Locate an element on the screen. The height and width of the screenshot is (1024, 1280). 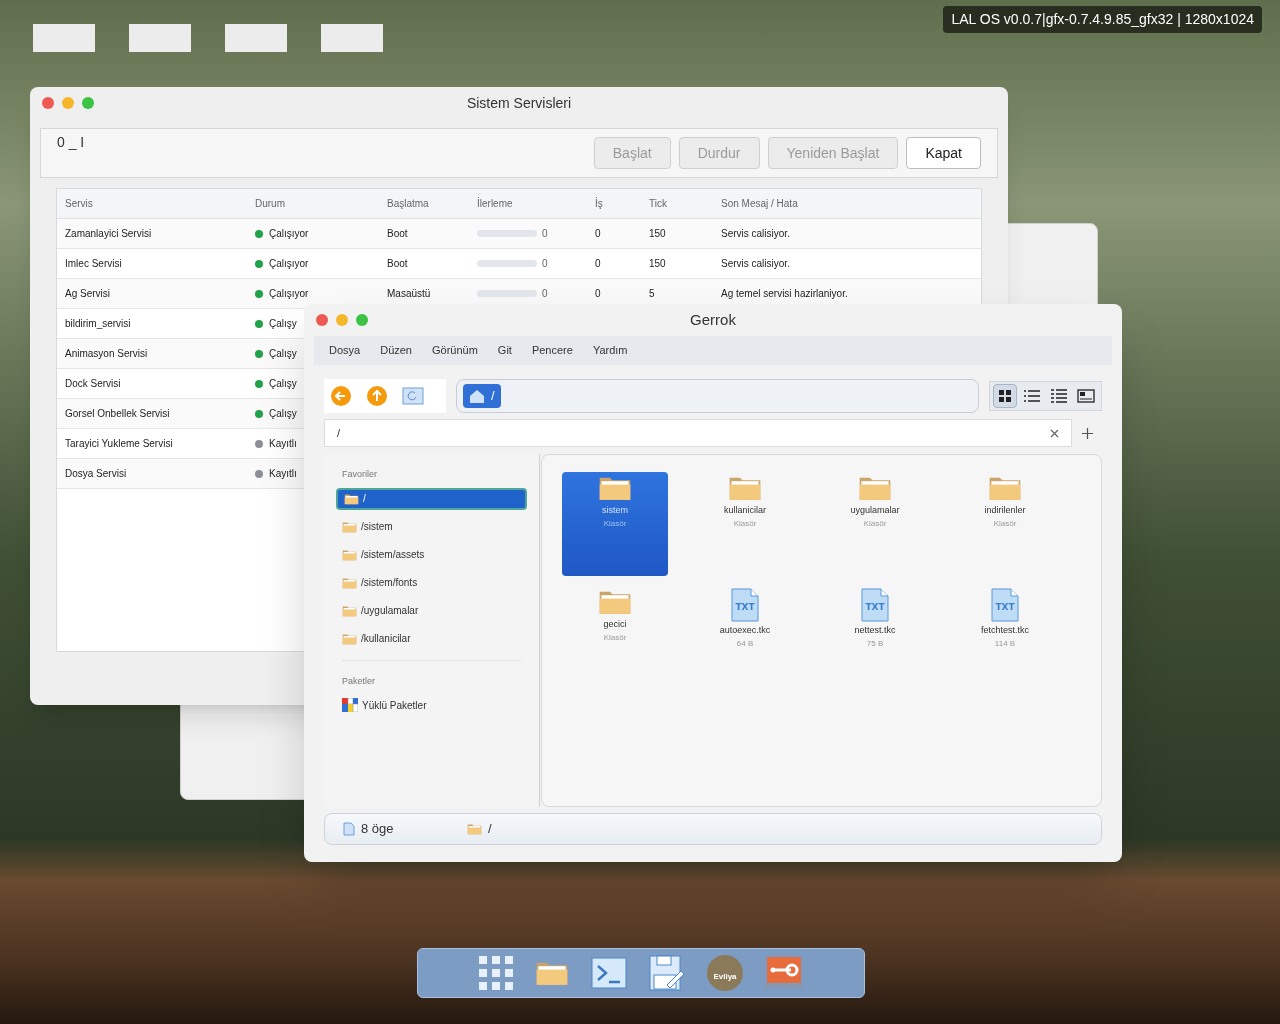
column-header: Başlatma is located at coordinates (408, 204).